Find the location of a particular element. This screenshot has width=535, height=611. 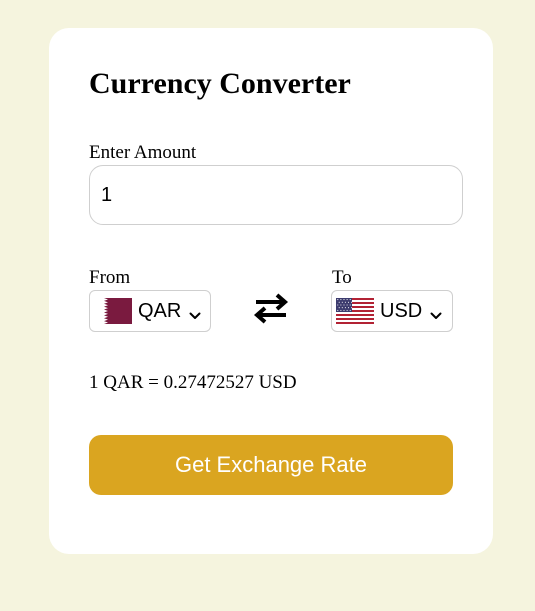

exchange-result: 1 QAR = 0.27472527 USD is located at coordinates (193, 382).